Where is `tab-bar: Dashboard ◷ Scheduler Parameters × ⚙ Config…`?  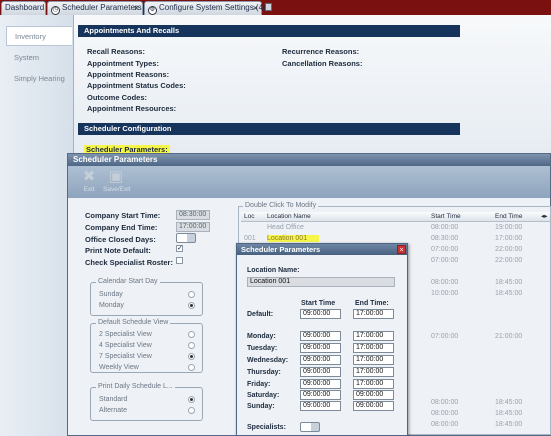 tab-bar: Dashboard ◷ Scheduler Parameters × ⚙ Config… is located at coordinates (275, 7).